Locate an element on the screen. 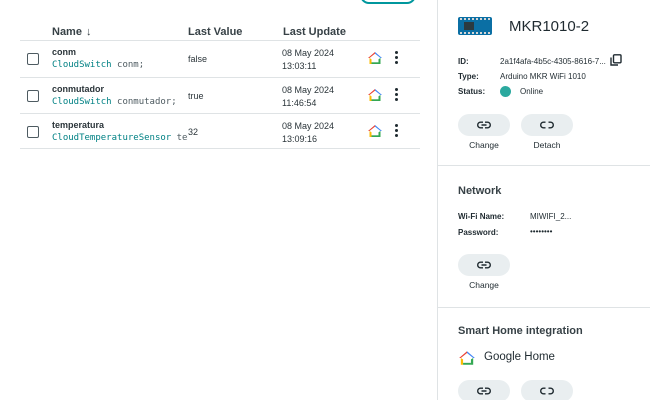  variable-last-value: false is located at coordinates (198, 59).